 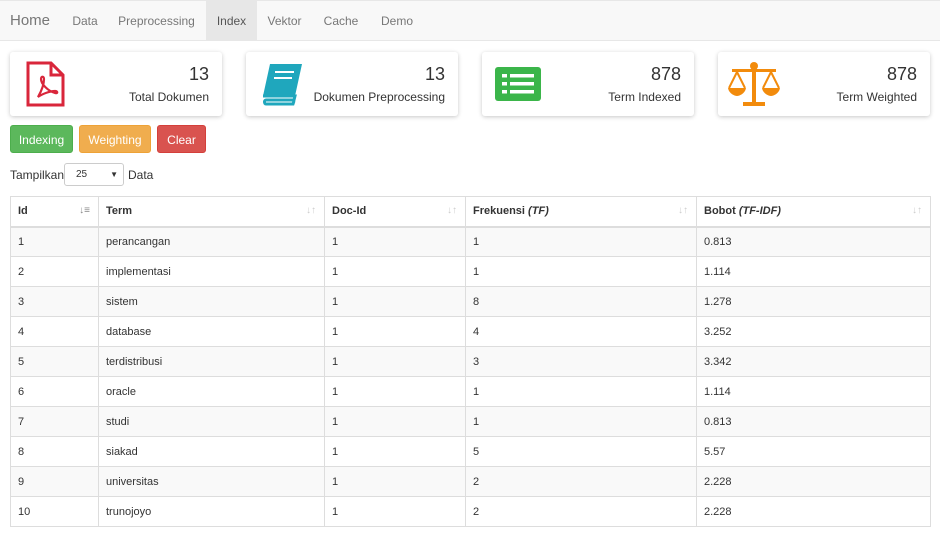 I want to click on column-header-label: Doc-Id, so click(x=349, y=211).